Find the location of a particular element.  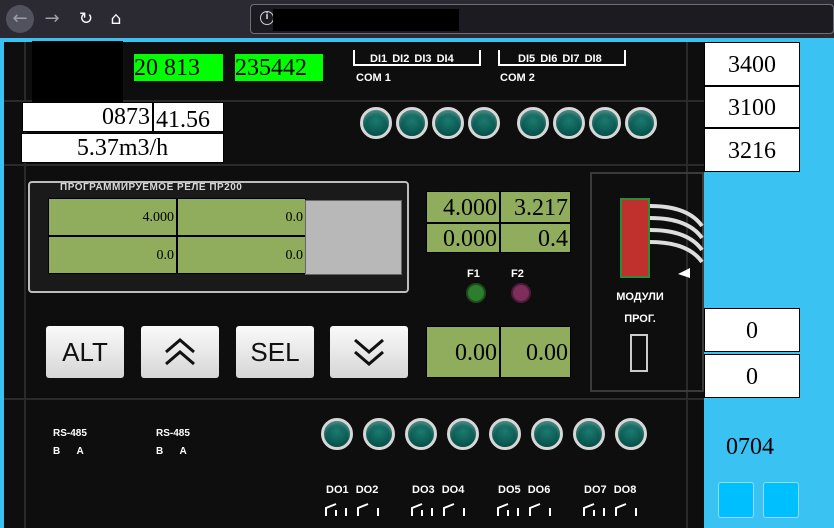

rs485-label-2: RS-485 is located at coordinates (173, 433).